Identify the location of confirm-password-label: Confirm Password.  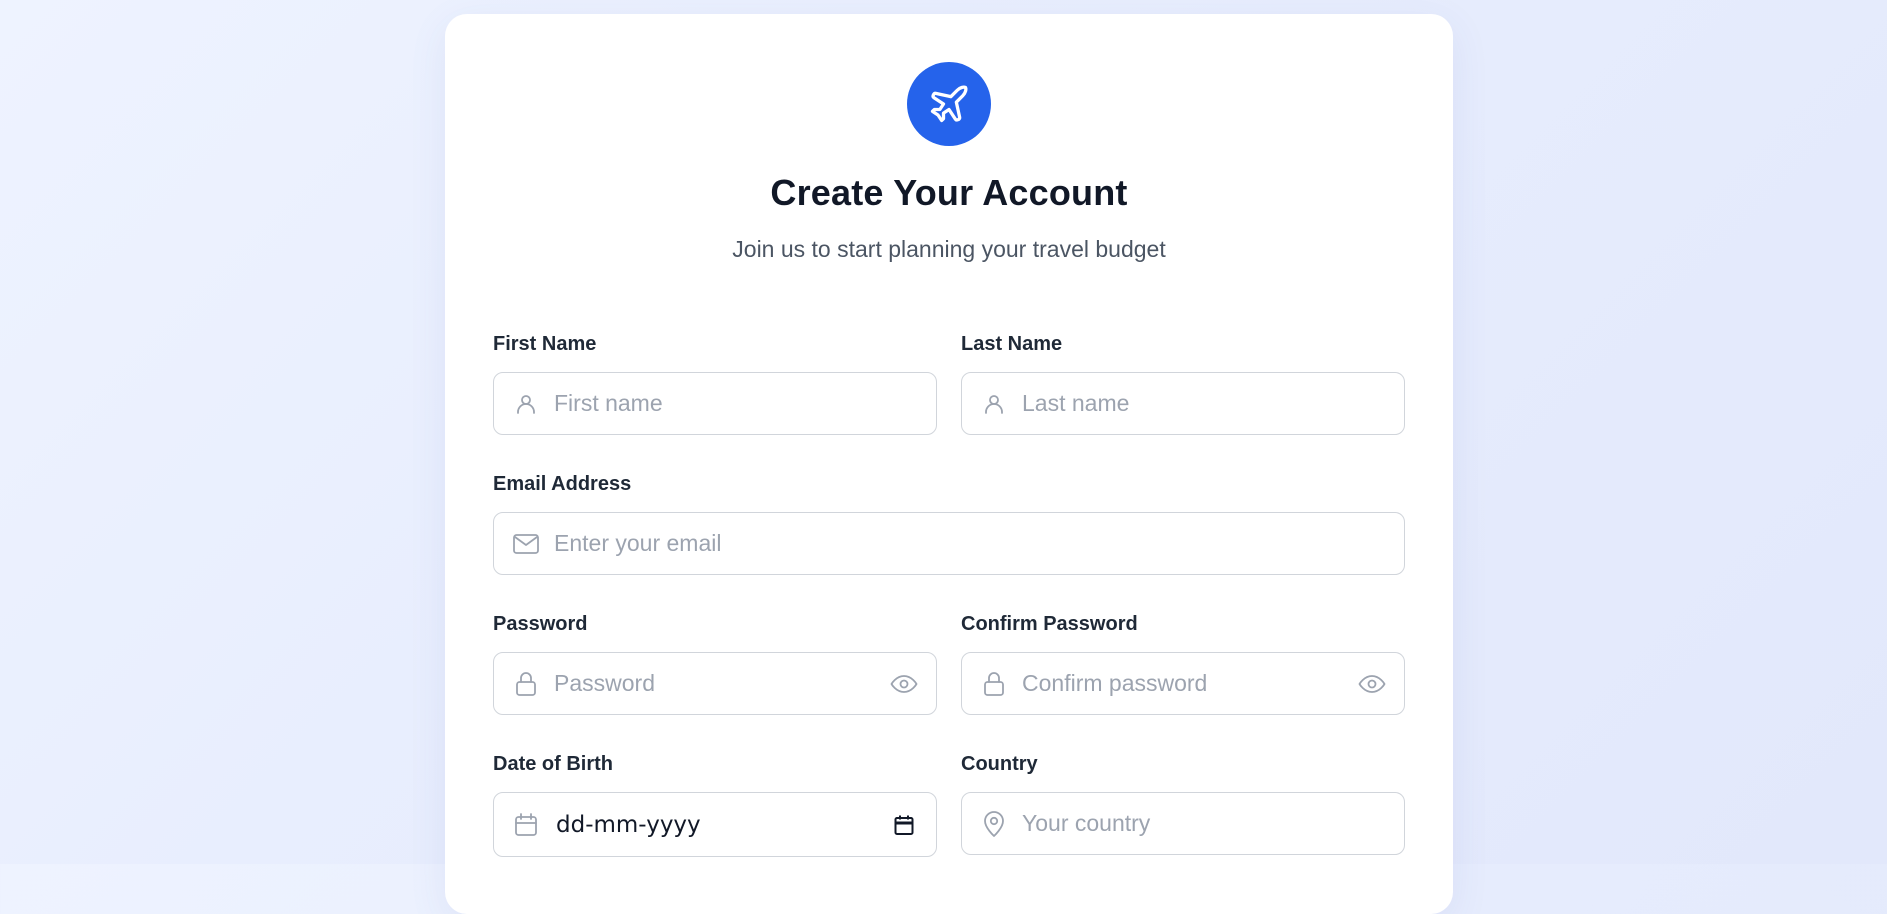
(1049, 624).